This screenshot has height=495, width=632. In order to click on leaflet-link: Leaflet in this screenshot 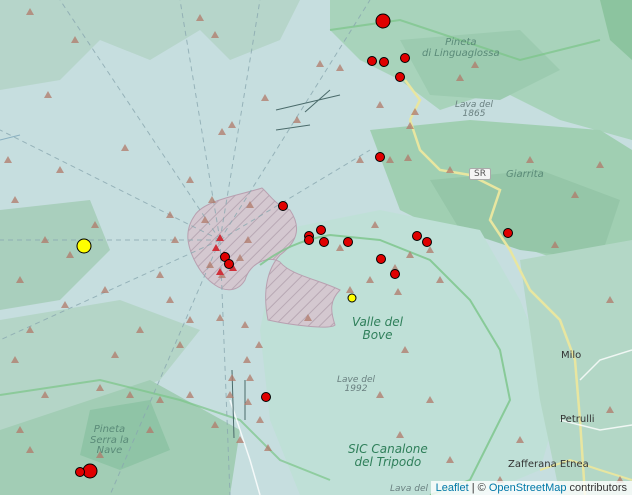, I will do `click(452, 488)`.